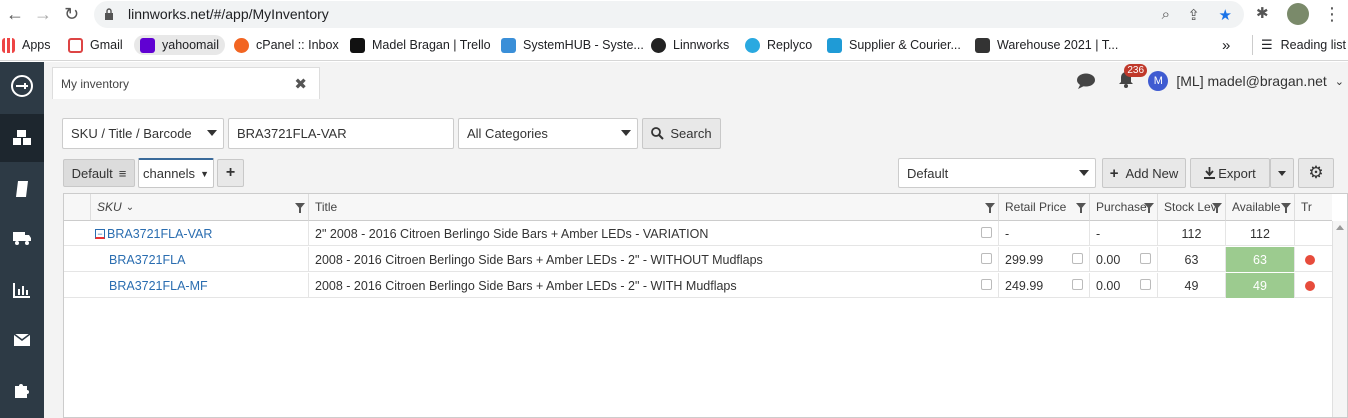  Describe the element at coordinates (1086, 81) in the screenshot. I see `chat-icon` at that location.